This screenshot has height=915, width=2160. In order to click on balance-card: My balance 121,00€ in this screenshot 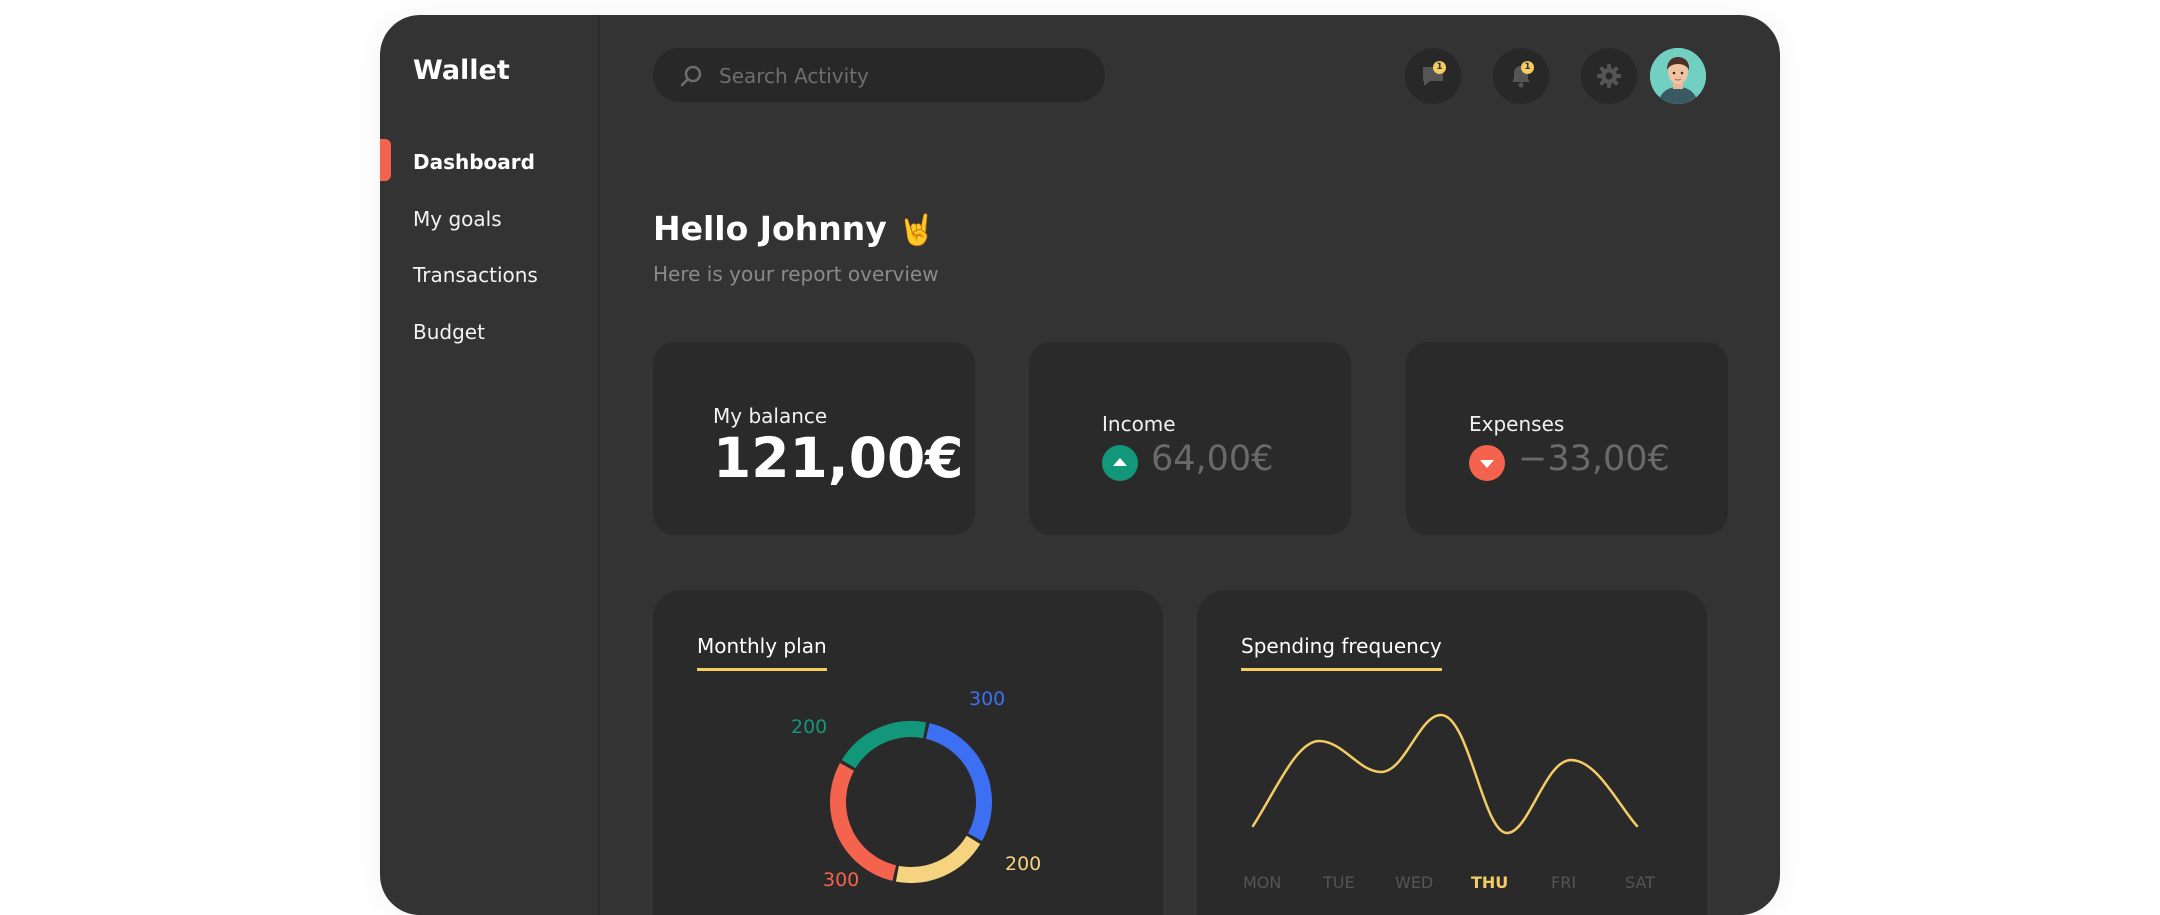, I will do `click(814, 438)`.